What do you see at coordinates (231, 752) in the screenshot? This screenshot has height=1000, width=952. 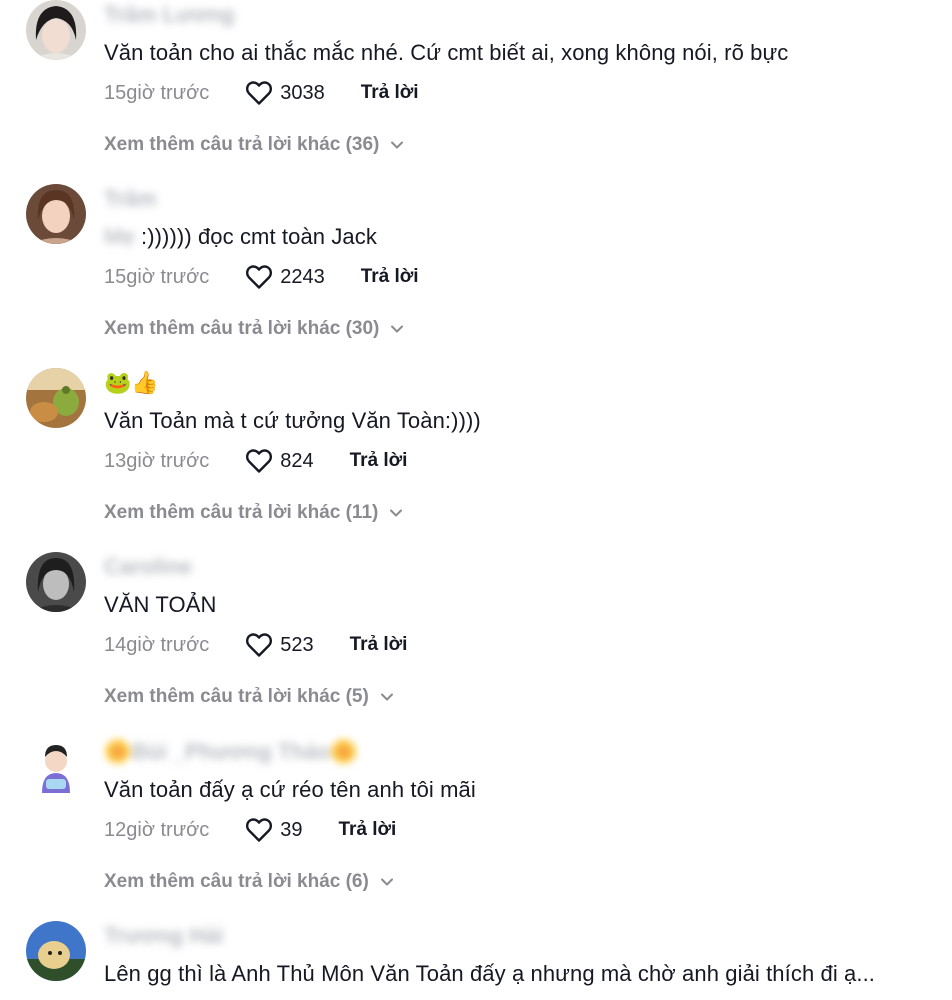 I see `username: 🌼Bùi _Phương Thảo🌼` at bounding box center [231, 752].